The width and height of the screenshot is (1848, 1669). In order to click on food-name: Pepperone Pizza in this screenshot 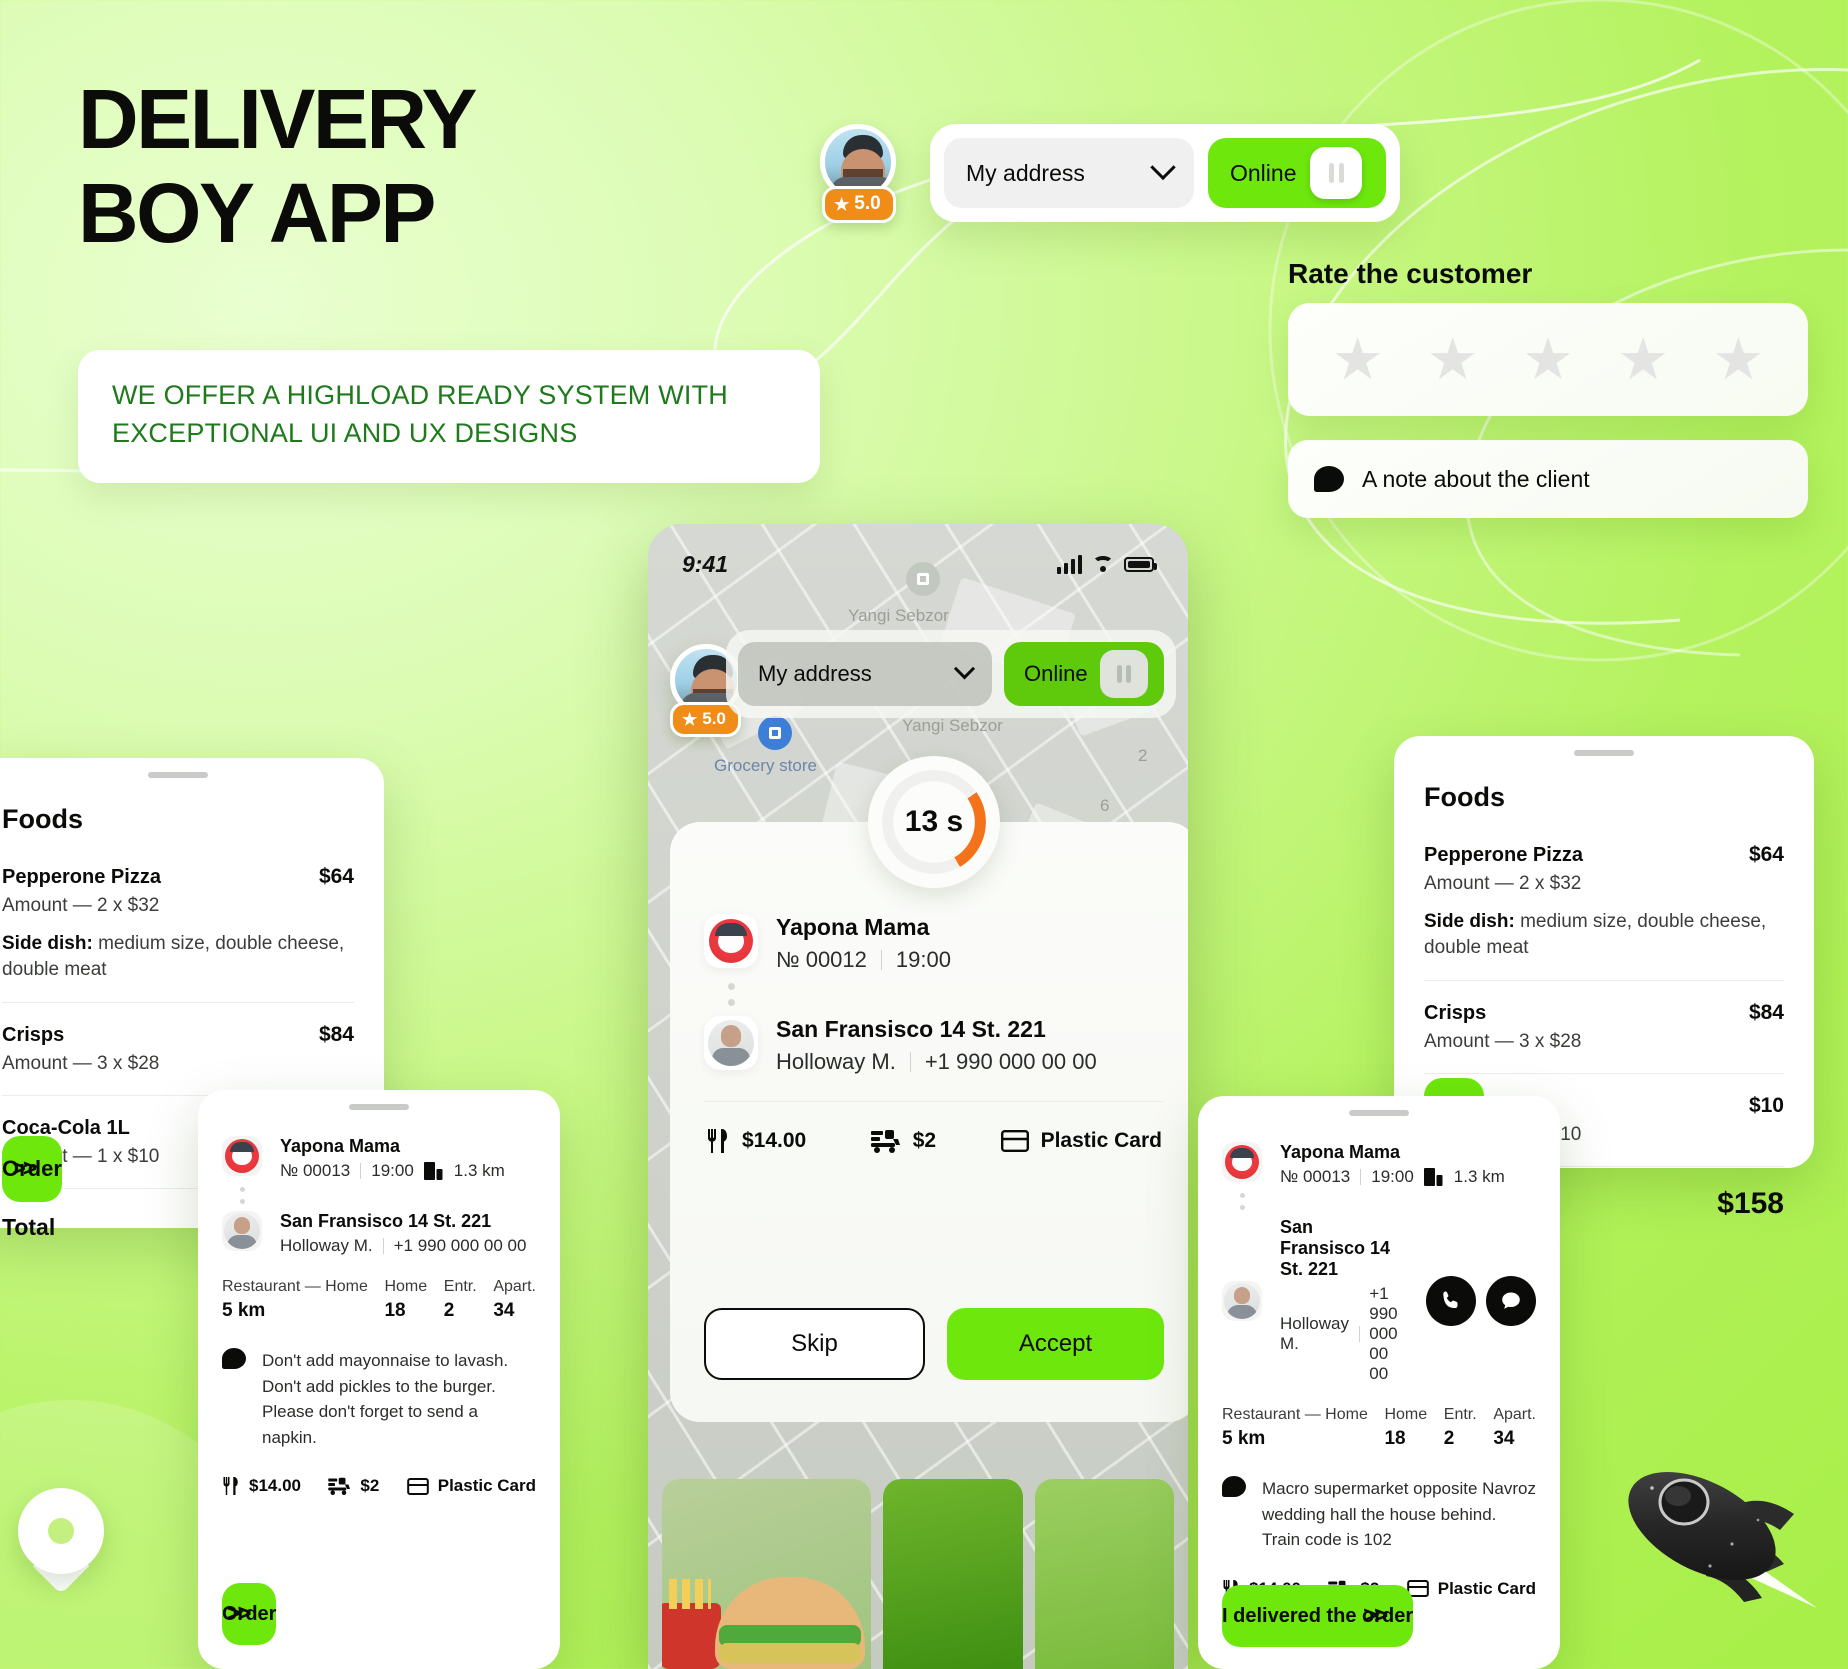, I will do `click(81, 877)`.